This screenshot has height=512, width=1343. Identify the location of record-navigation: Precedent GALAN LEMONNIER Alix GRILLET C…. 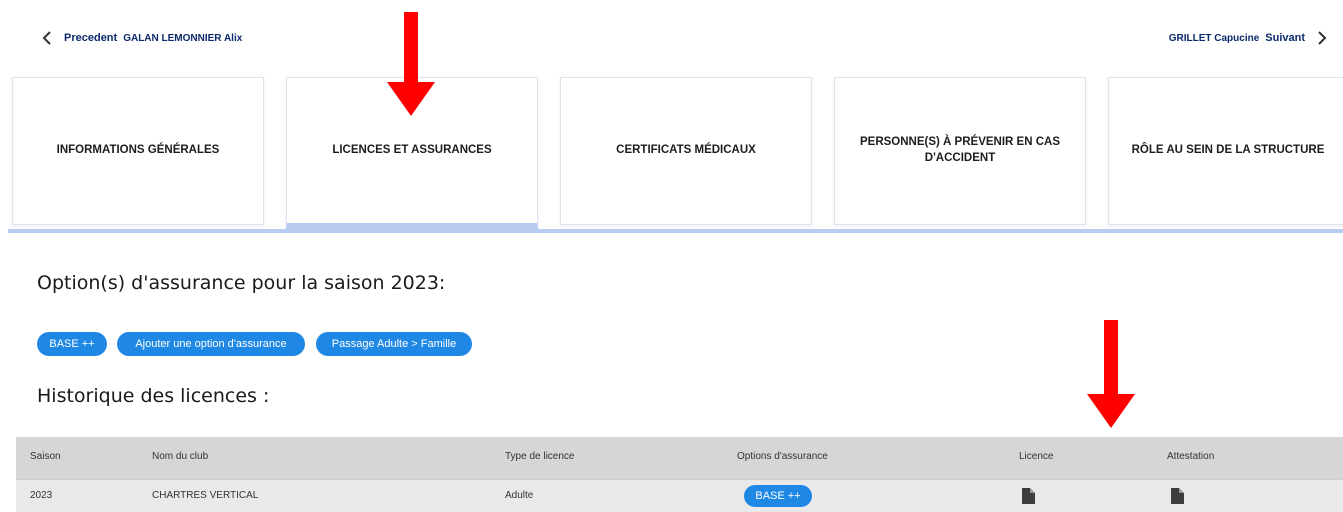
(671, 40).